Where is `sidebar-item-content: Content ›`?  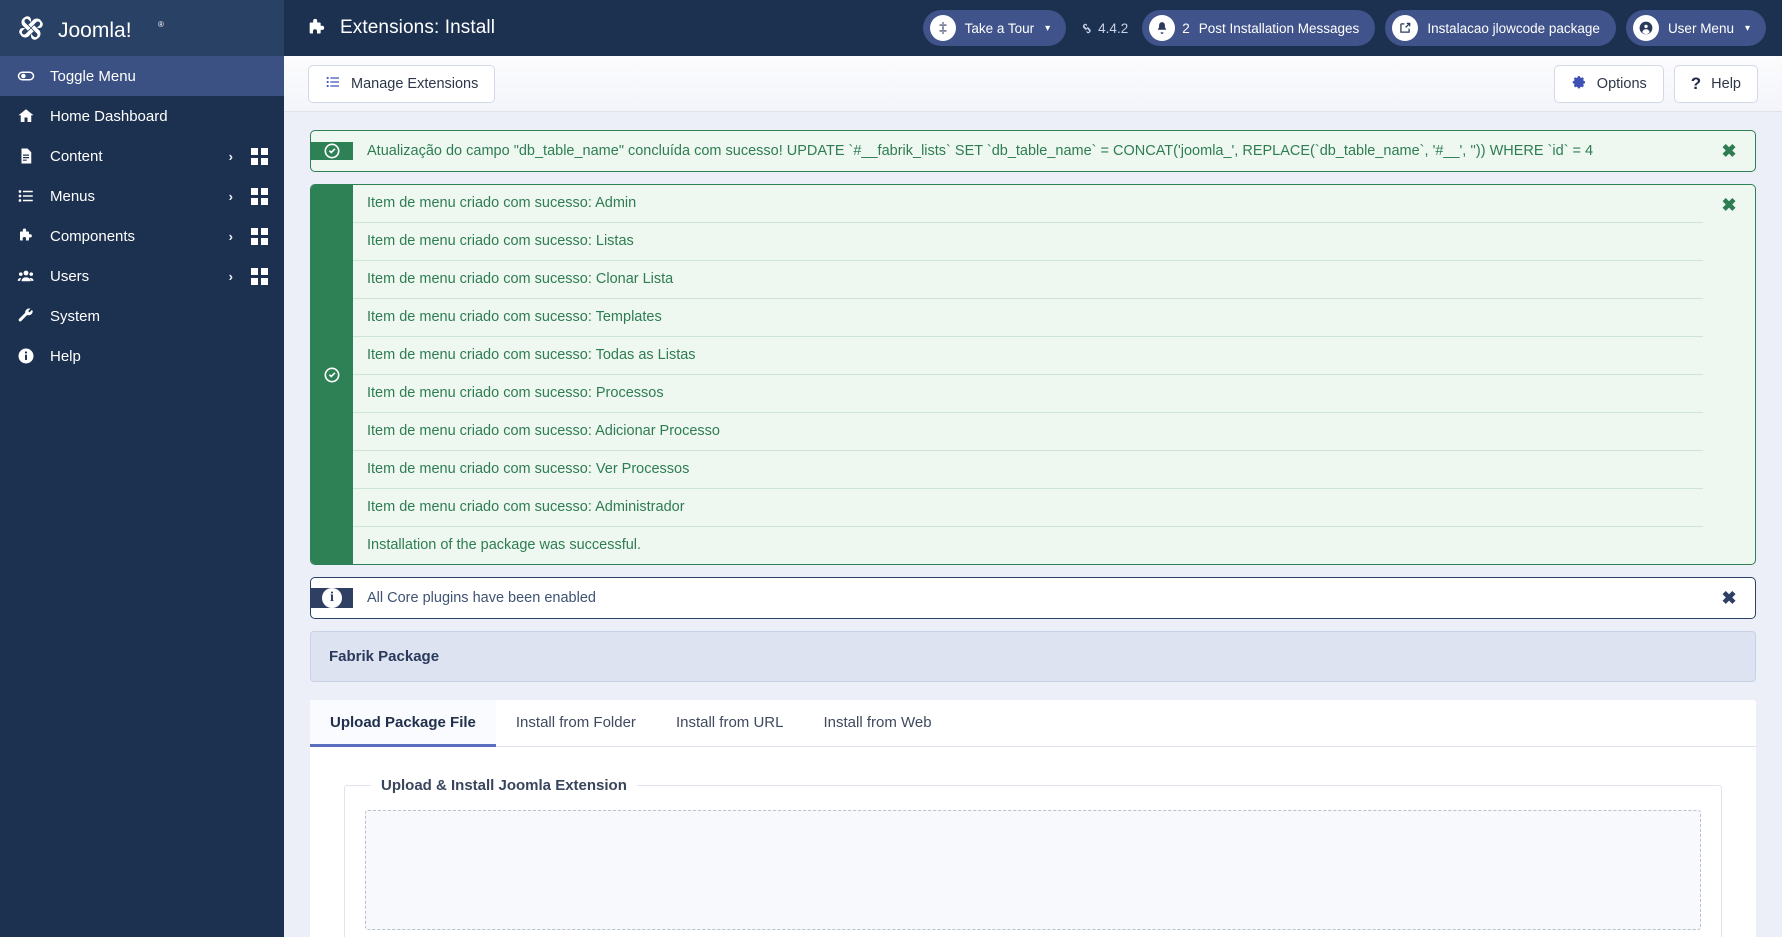 sidebar-item-content: Content › is located at coordinates (142, 156).